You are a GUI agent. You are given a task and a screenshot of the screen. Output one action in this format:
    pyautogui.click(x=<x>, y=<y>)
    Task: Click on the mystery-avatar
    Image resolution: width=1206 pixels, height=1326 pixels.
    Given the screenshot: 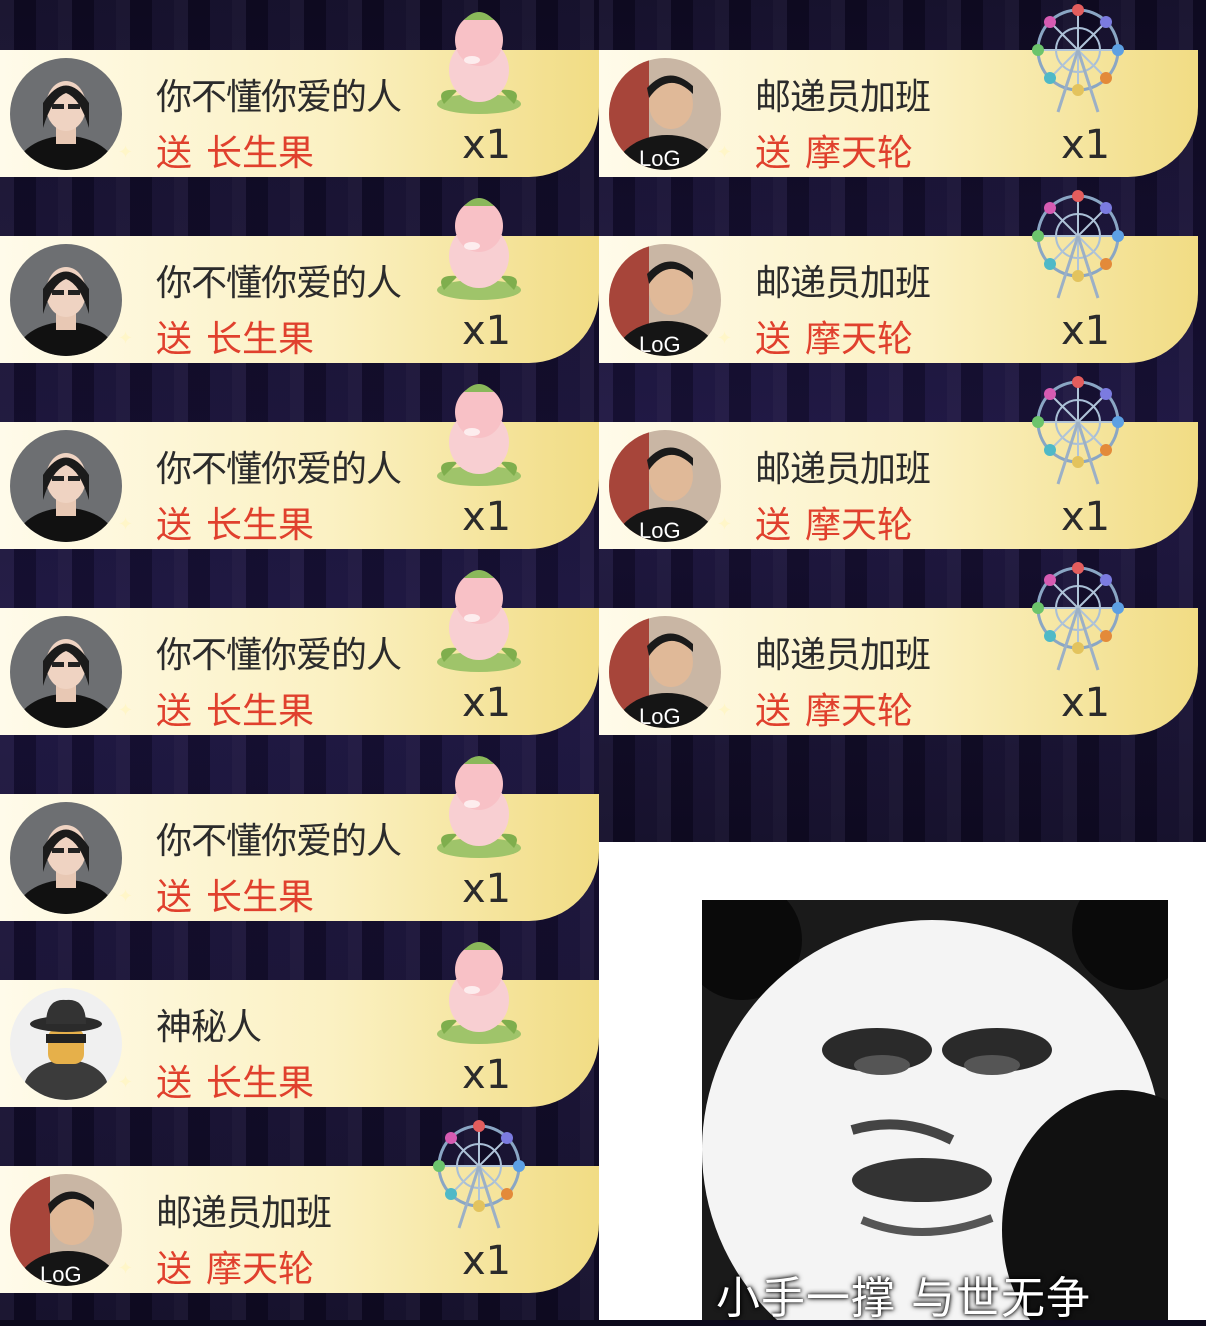 What is the action you would take?
    pyautogui.click(x=66, y=1044)
    